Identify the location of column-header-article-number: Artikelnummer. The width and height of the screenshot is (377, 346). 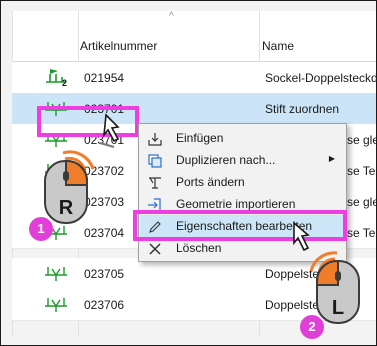
(118, 46).